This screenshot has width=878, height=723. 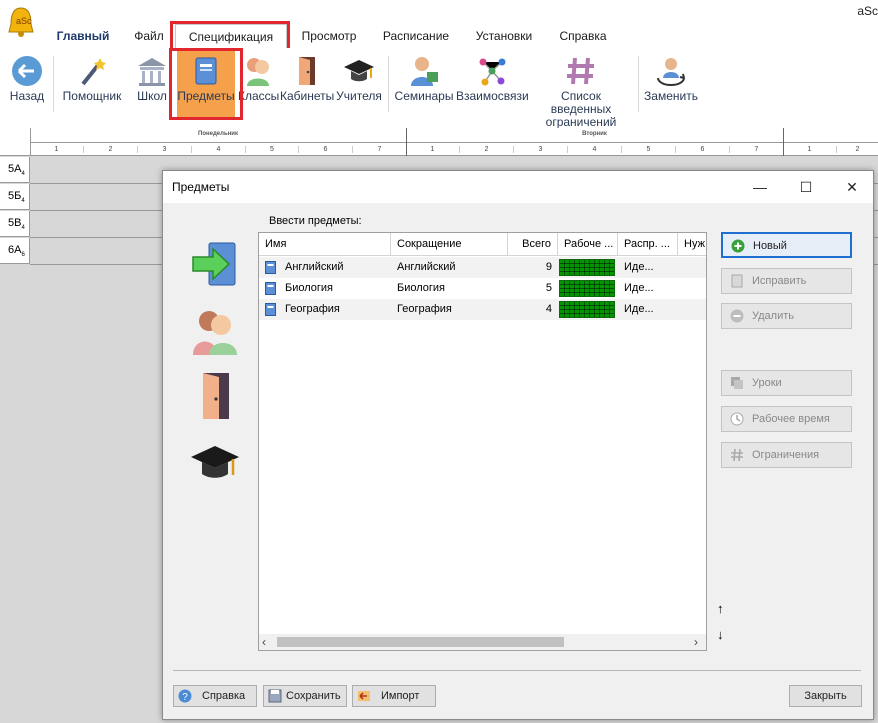 I want to click on tab-help: Справка, so click(x=583, y=36).